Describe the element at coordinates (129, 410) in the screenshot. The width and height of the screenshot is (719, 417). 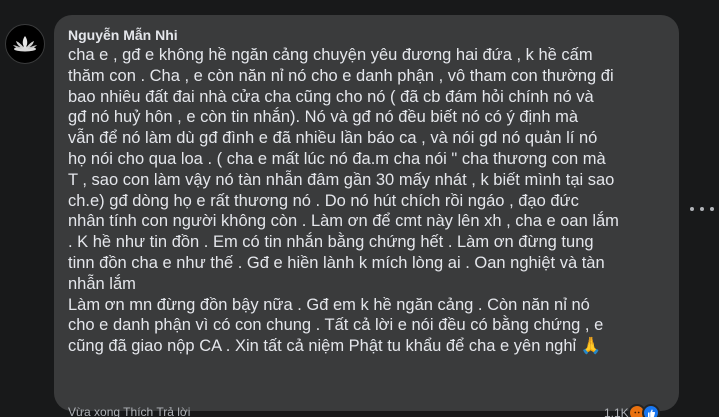
I see `comment-actions-row: Vừa xong Thích Trả lời` at that location.